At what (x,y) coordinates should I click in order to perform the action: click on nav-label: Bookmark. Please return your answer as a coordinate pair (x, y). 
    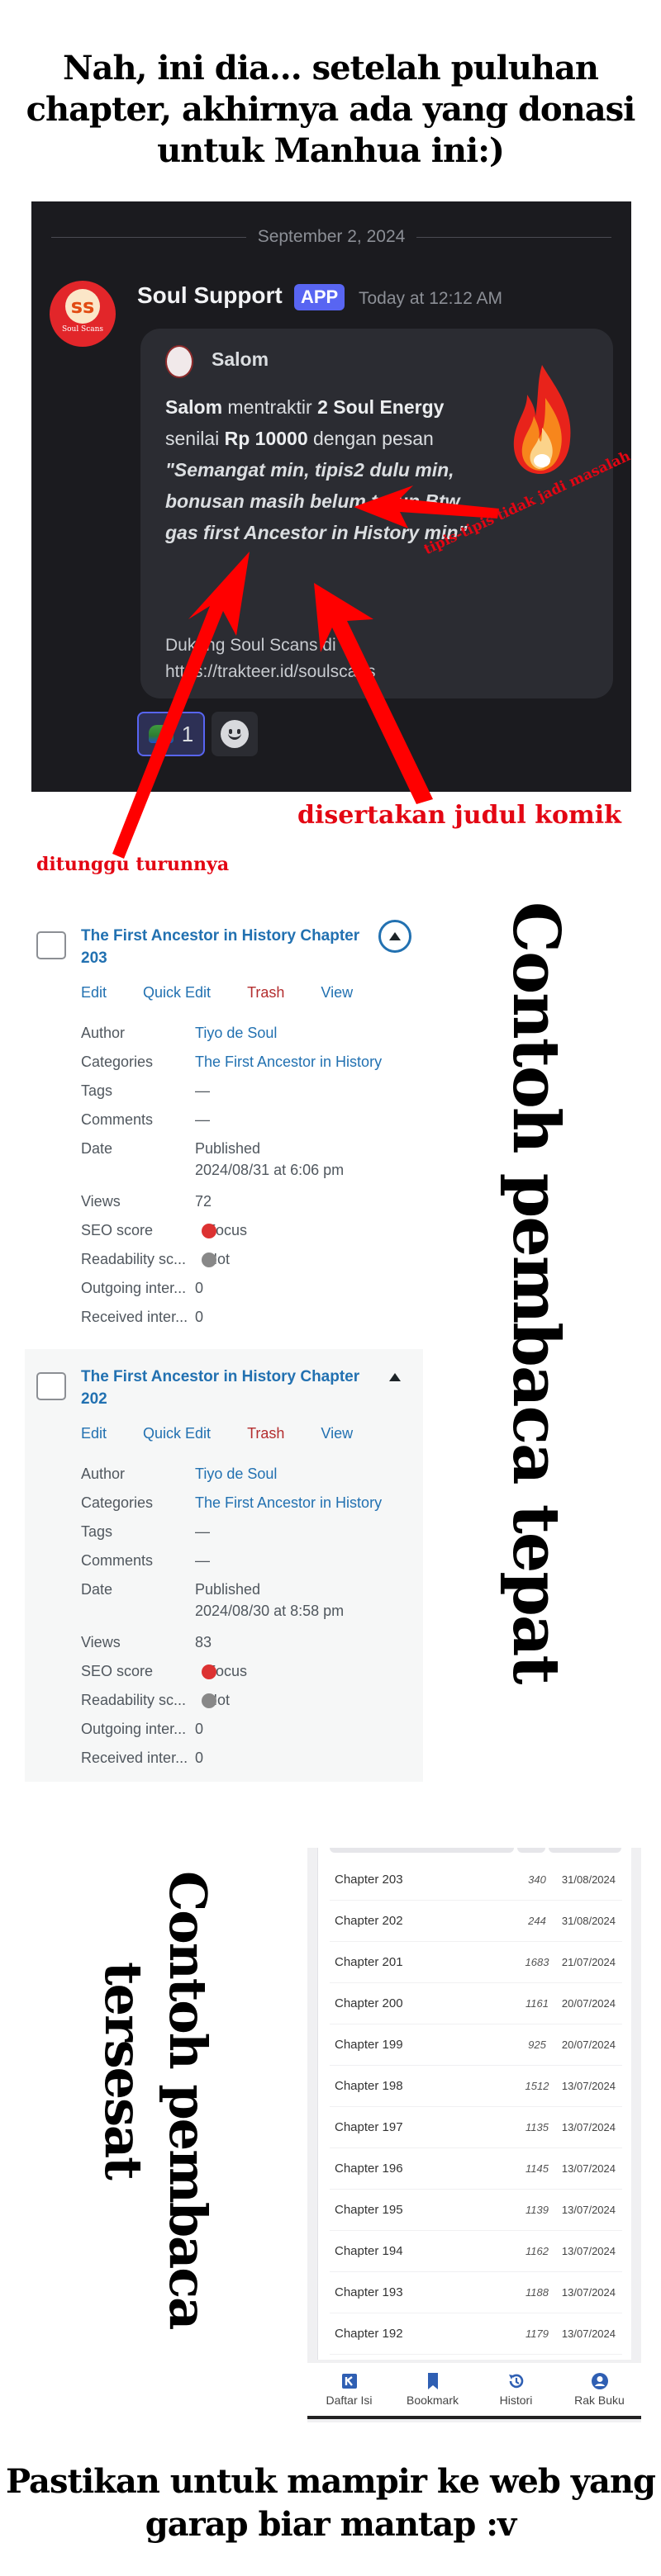
    Looking at the image, I should click on (433, 2400).